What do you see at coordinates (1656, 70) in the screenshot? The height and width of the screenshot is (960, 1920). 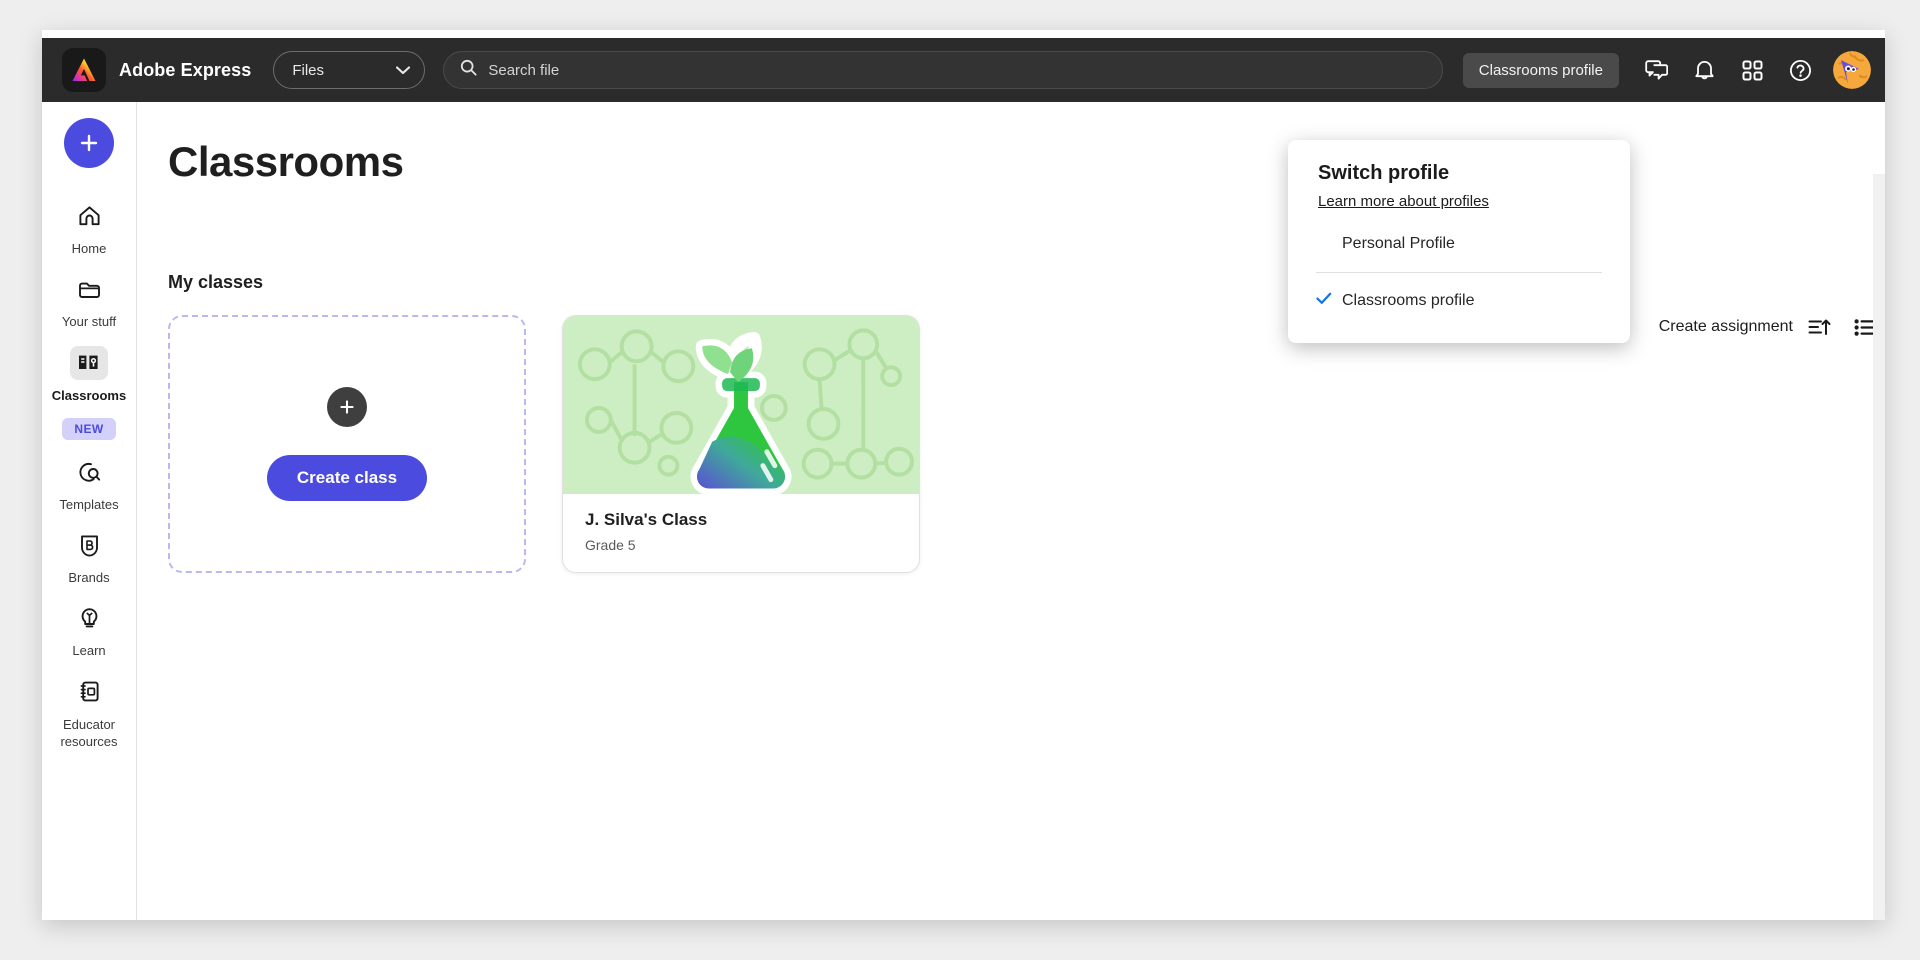 I see `chat-icon` at bounding box center [1656, 70].